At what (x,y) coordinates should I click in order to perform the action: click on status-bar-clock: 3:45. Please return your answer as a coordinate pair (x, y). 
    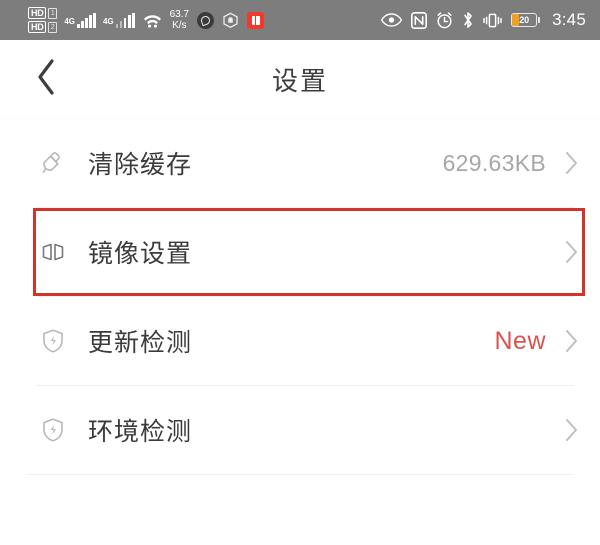
    Looking at the image, I should click on (569, 19).